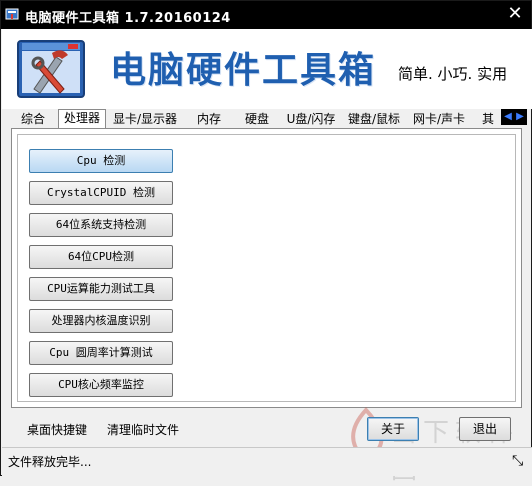 The width and height of the screenshot is (532, 486). Describe the element at coordinates (267, 461) in the screenshot. I see `status-bar: 文件释放完毕... ⤡` at that location.